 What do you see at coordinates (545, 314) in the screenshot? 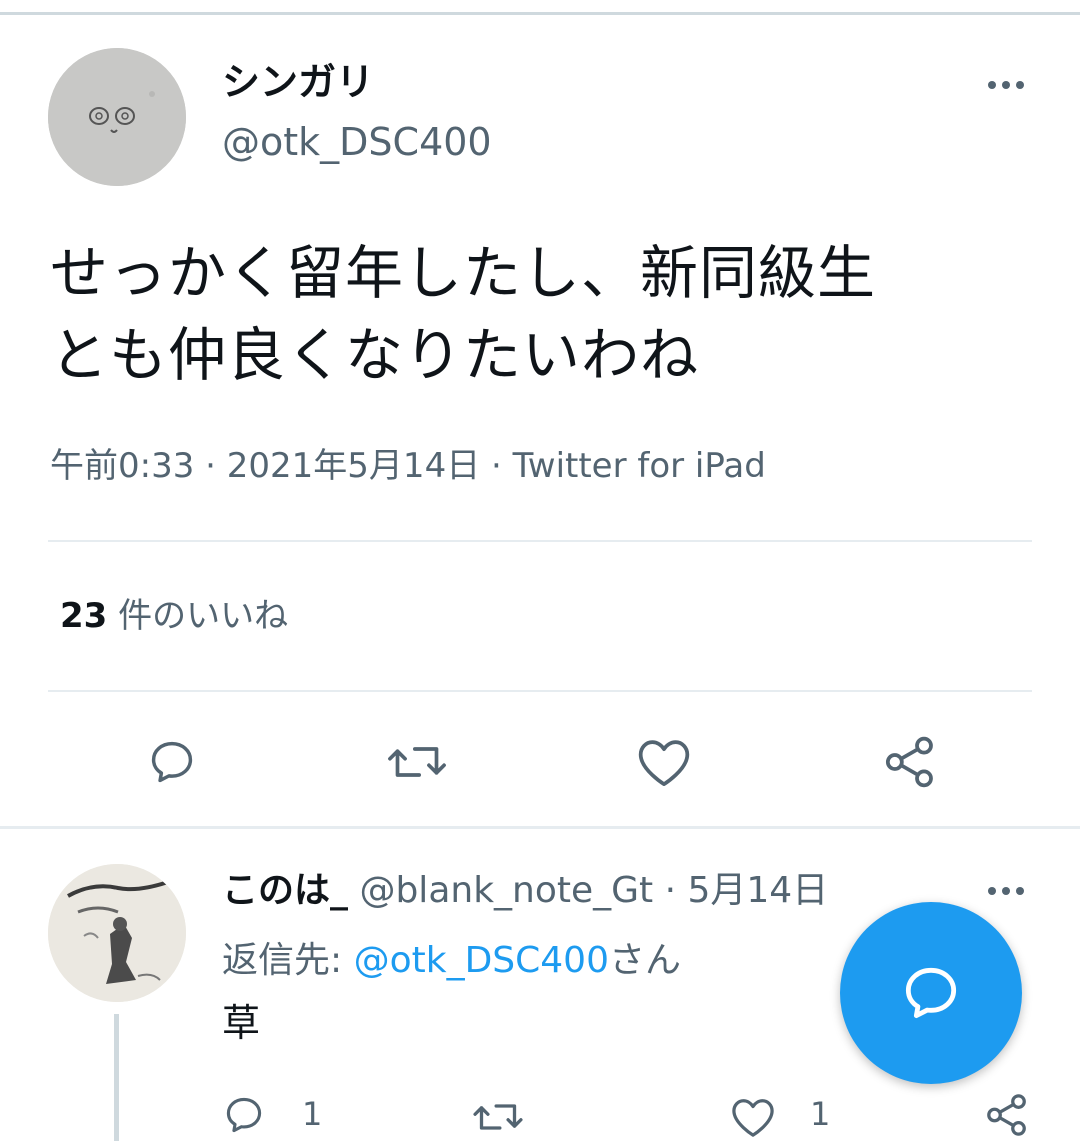
I see `tweet-text: せっかく留年したし、新同級生 とも仲良くなりたいわね` at bounding box center [545, 314].